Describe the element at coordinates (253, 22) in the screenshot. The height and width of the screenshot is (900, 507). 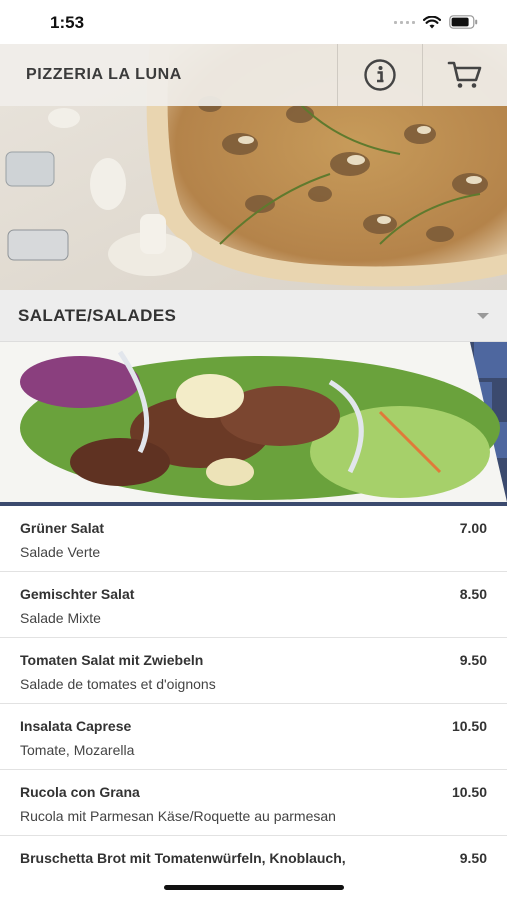
I see `status-bar: 1:53` at that location.